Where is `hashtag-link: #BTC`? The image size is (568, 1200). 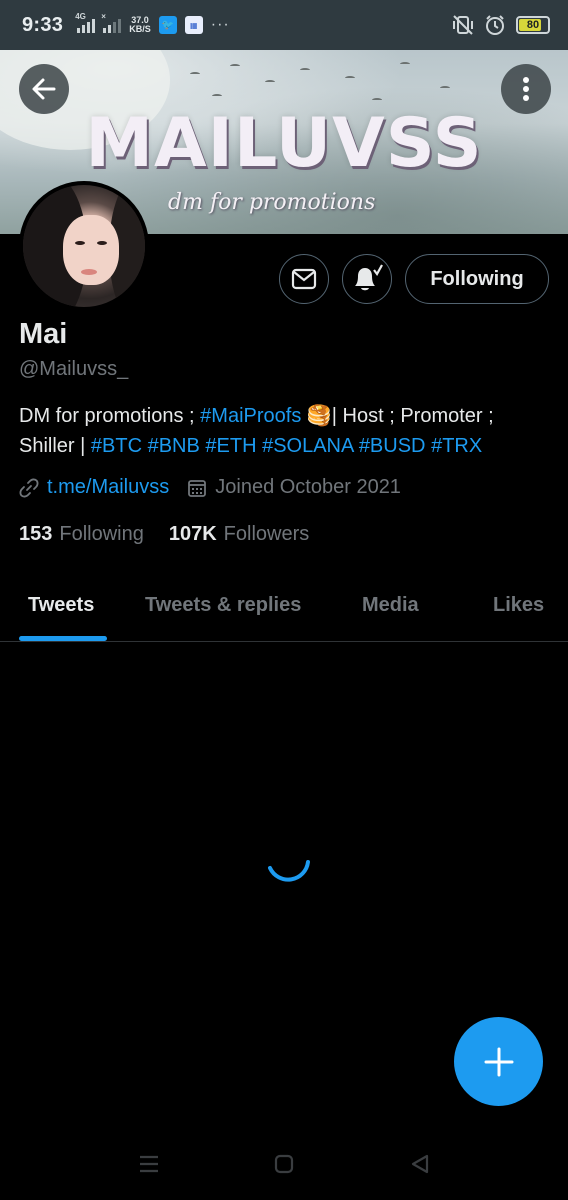
hashtag-link: #BTC is located at coordinates (116, 446).